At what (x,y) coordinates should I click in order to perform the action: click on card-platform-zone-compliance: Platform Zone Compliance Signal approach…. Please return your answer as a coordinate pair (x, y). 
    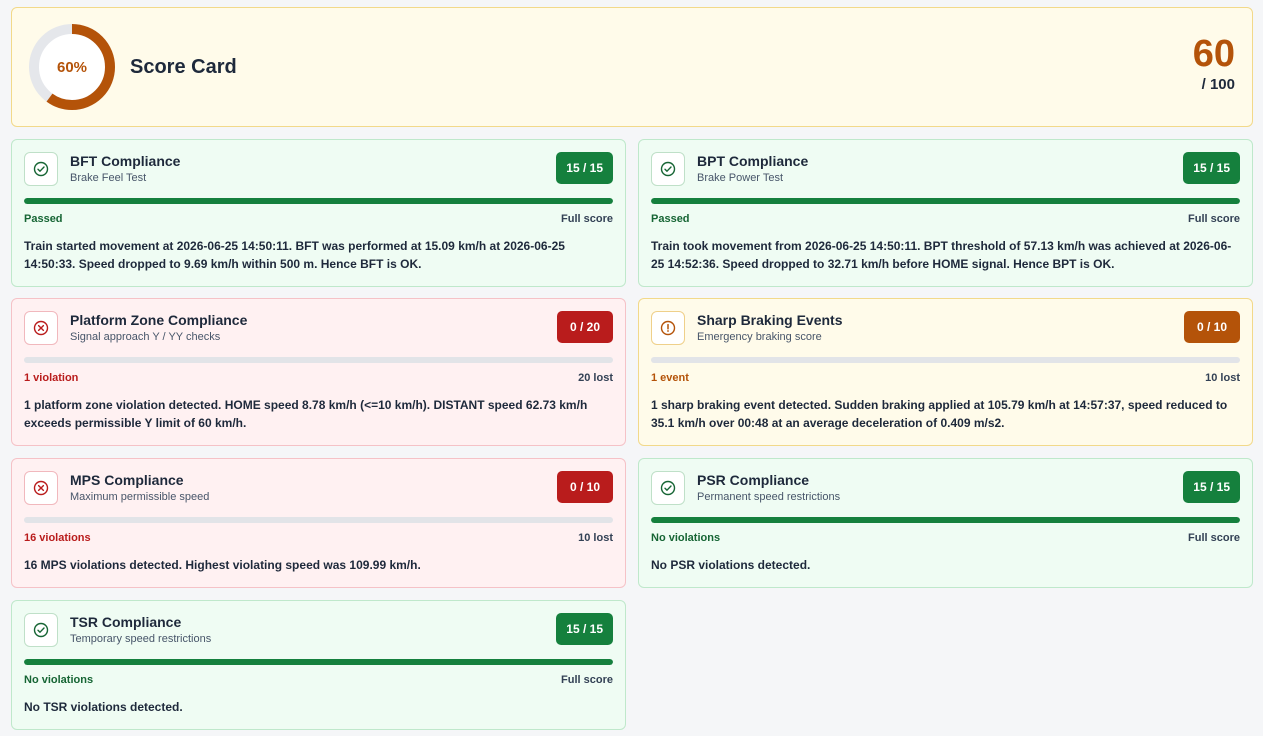
    Looking at the image, I should click on (318, 372).